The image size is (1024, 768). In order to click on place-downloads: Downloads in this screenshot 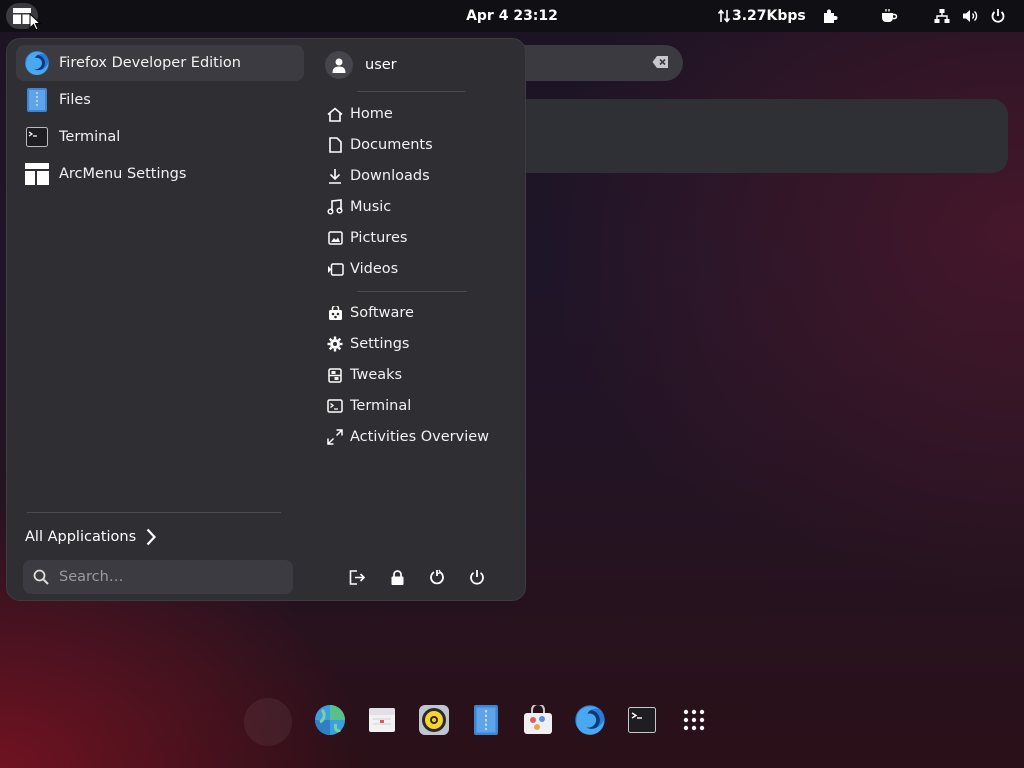, I will do `click(378, 176)`.